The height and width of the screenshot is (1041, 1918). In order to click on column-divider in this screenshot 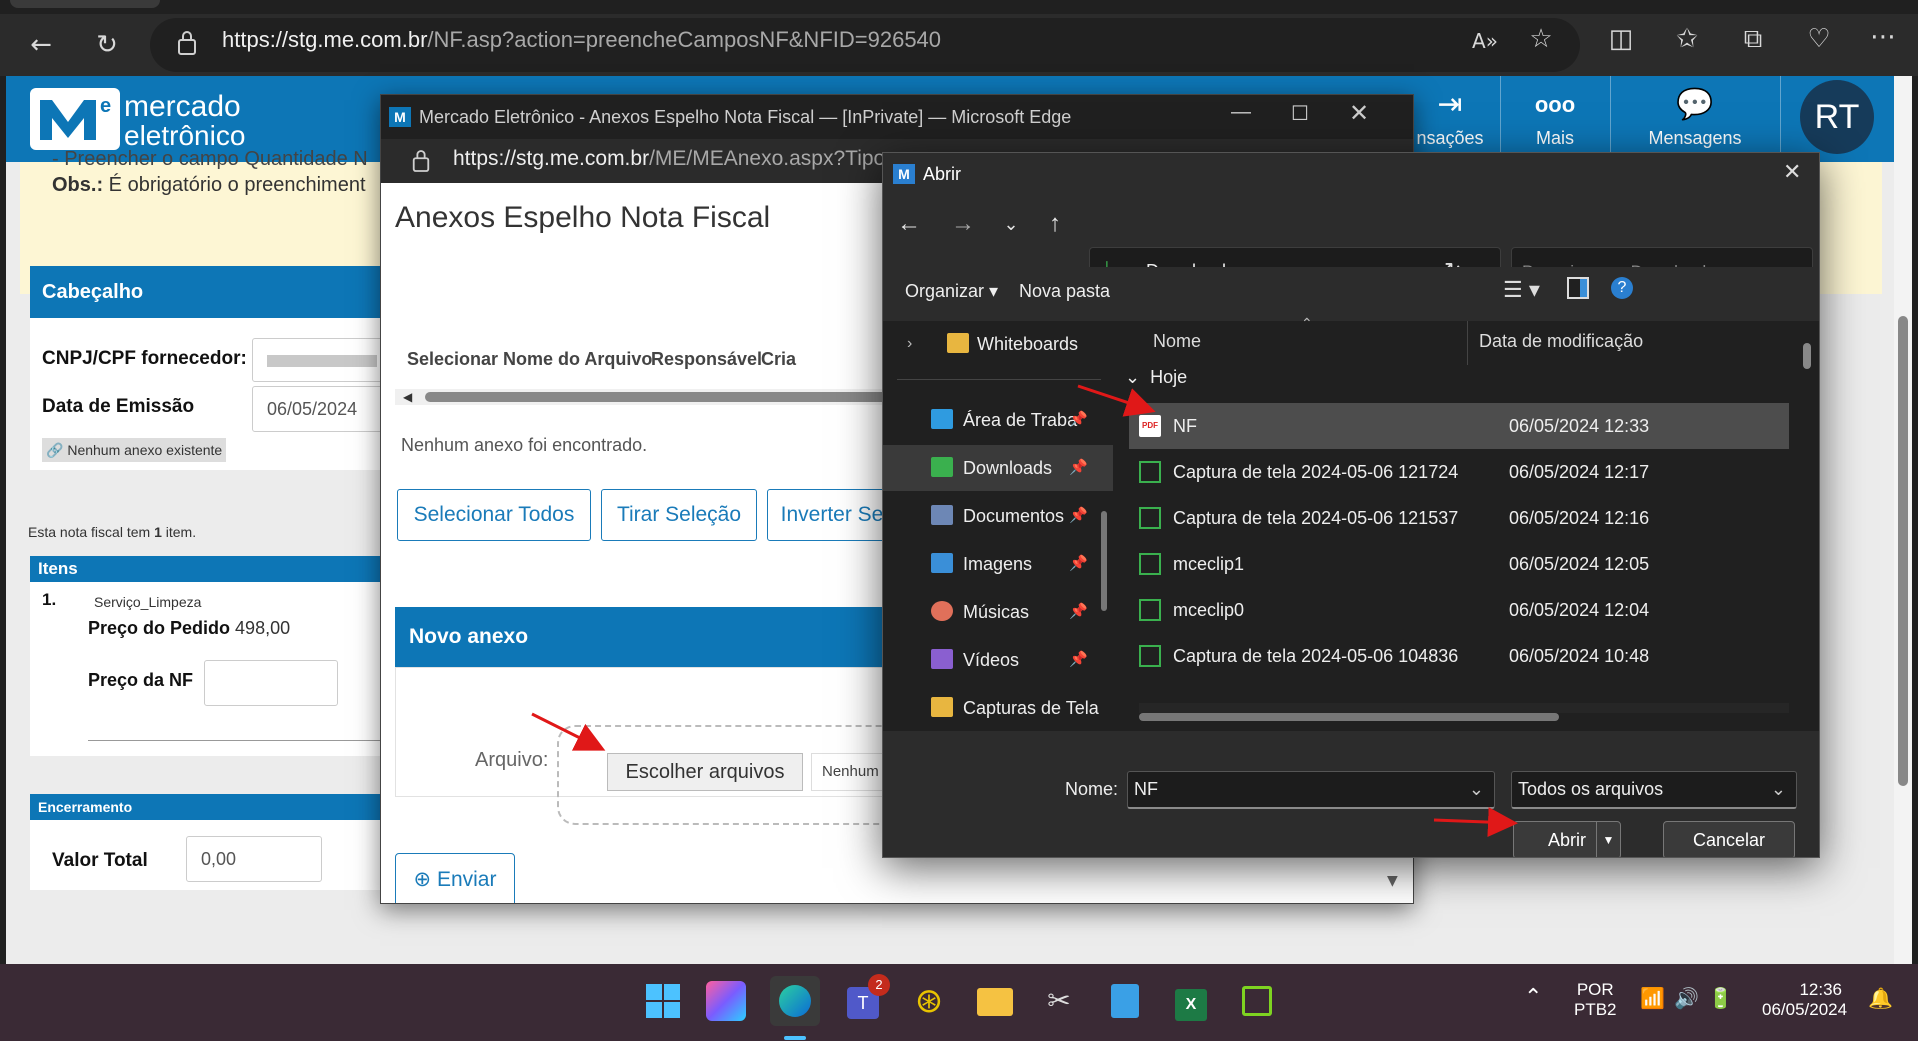, I will do `click(1467, 343)`.